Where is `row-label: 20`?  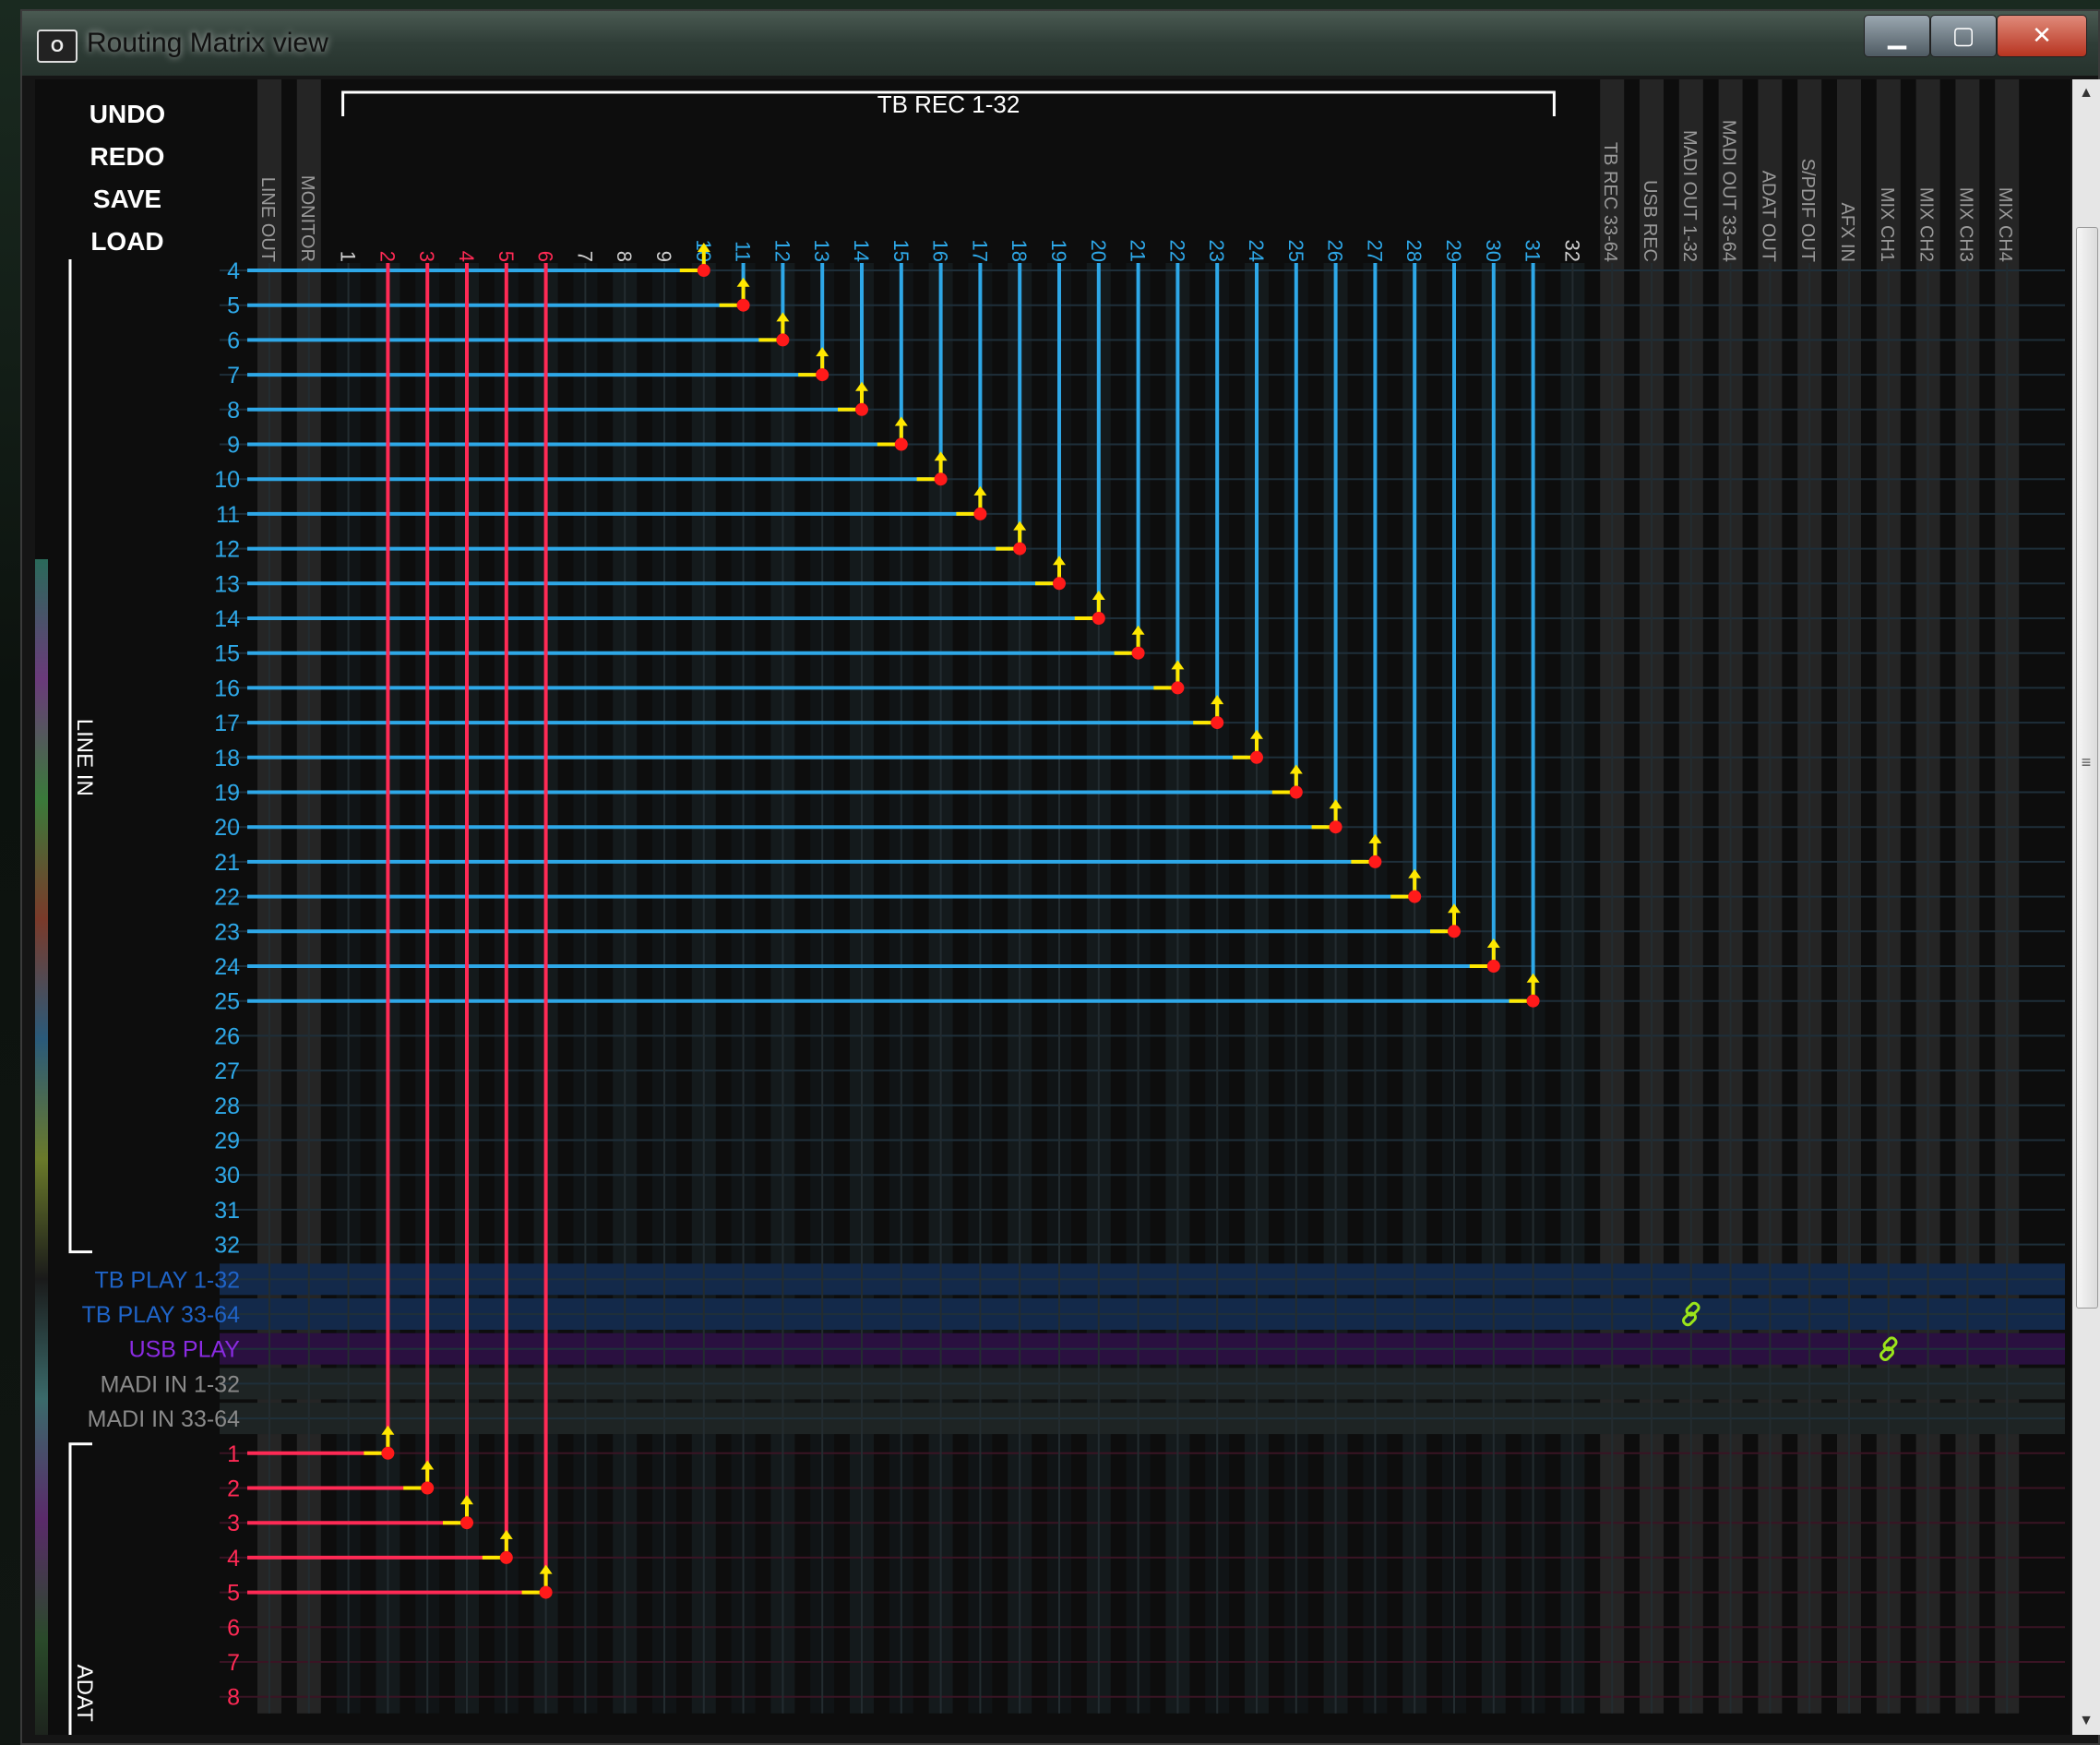 row-label: 20 is located at coordinates (227, 828).